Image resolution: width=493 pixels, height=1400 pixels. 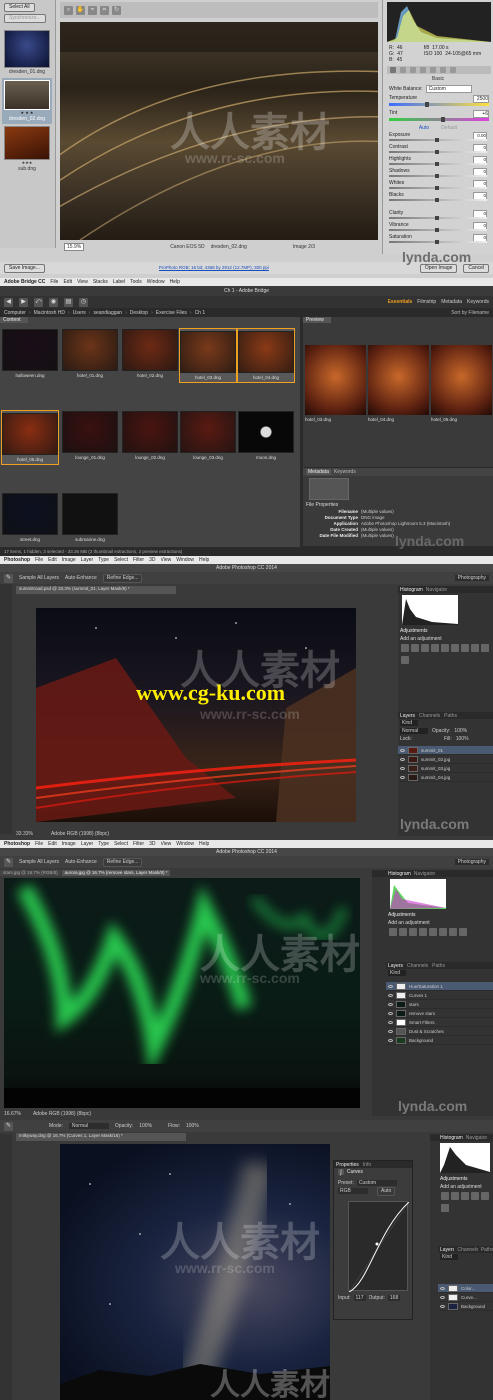 I want to click on thumbnail-item: hotel_04.dng, so click(x=266, y=355).